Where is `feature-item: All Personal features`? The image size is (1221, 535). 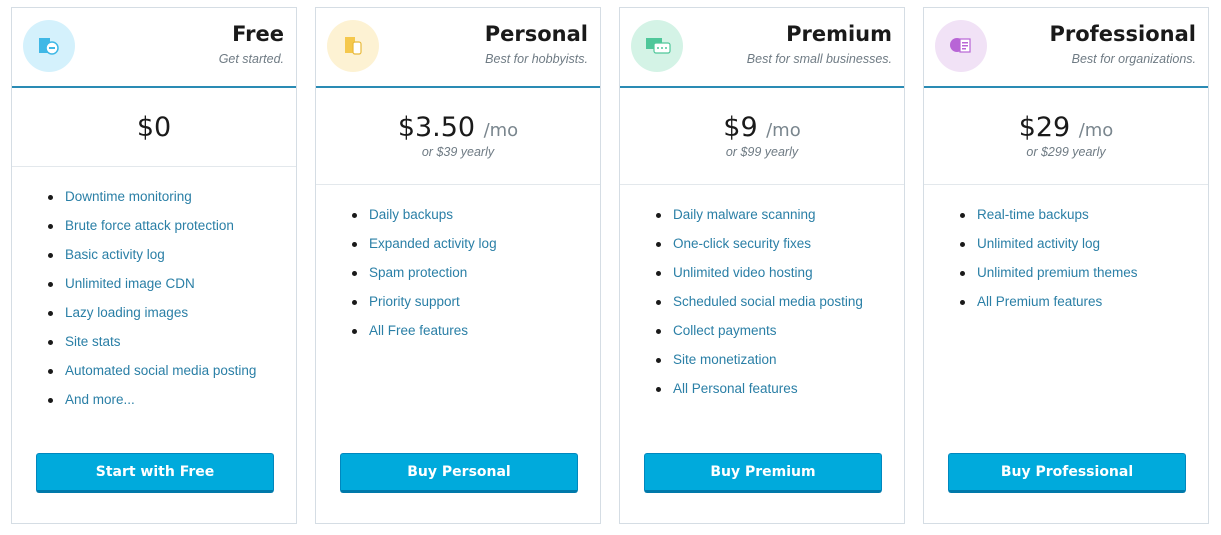 feature-item: All Personal features is located at coordinates (759, 394).